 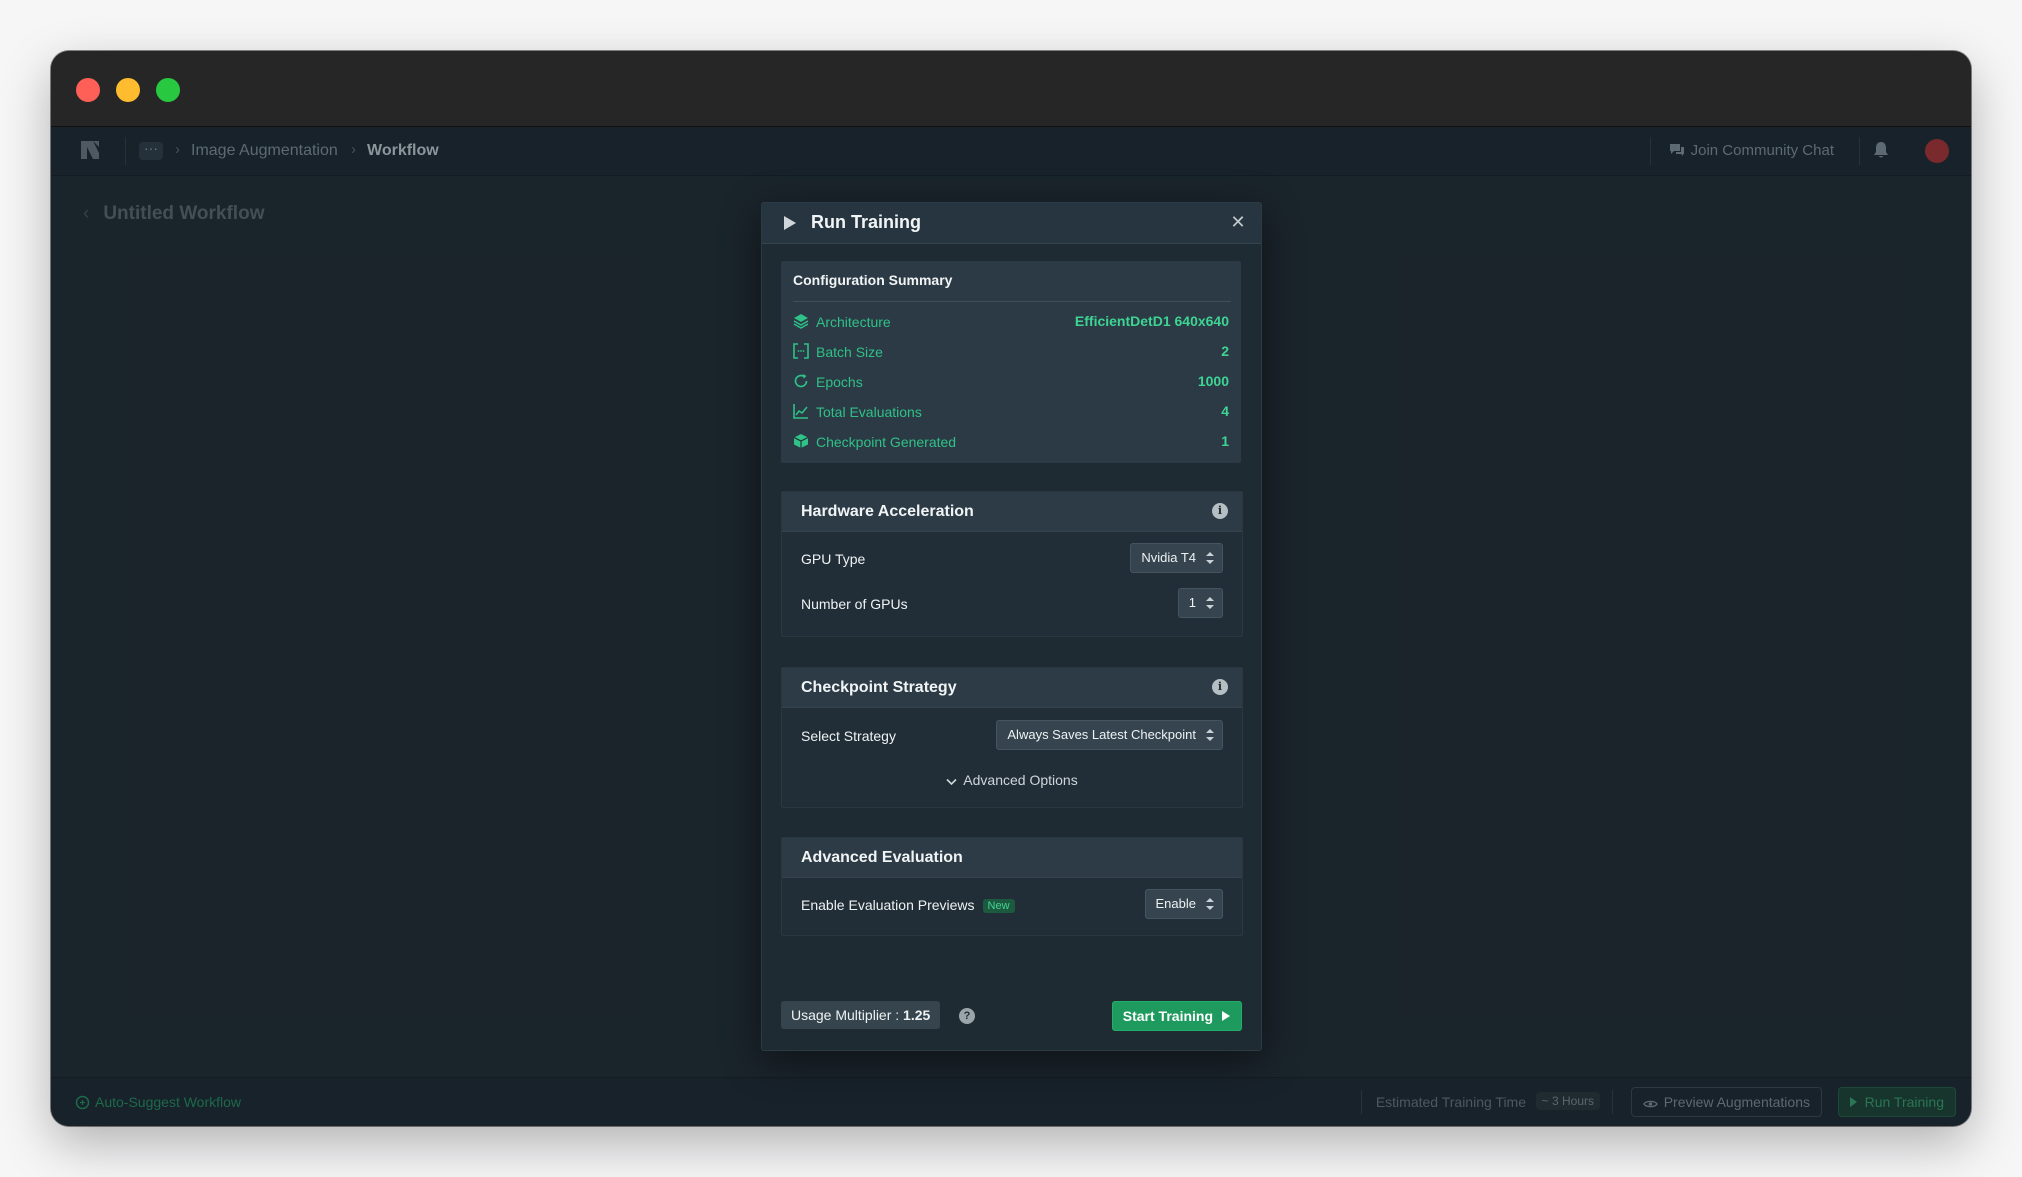 What do you see at coordinates (1011, 352) in the screenshot?
I see `summary-row-batch-size: Batch Size 2` at bounding box center [1011, 352].